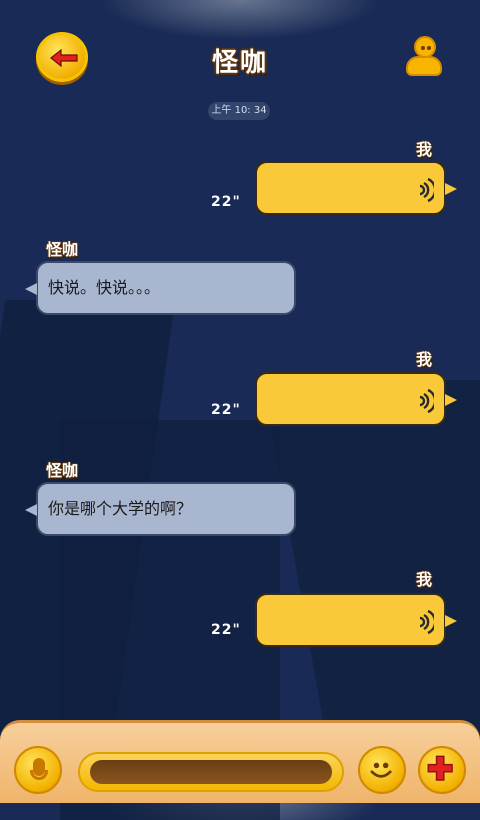 The width and height of the screenshot is (480, 820). Describe the element at coordinates (429, 48) in the screenshot. I see `profile-eye-right` at that location.